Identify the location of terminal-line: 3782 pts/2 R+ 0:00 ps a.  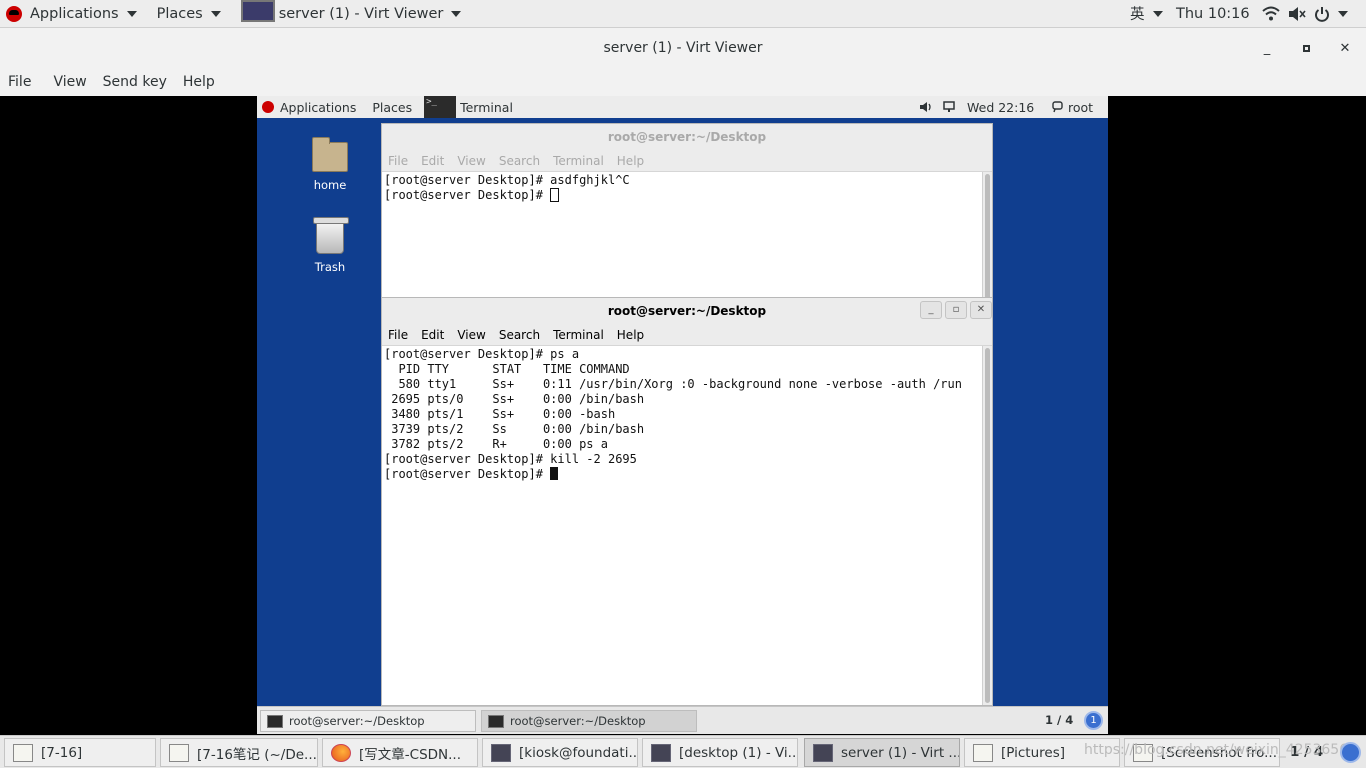
(496, 444).